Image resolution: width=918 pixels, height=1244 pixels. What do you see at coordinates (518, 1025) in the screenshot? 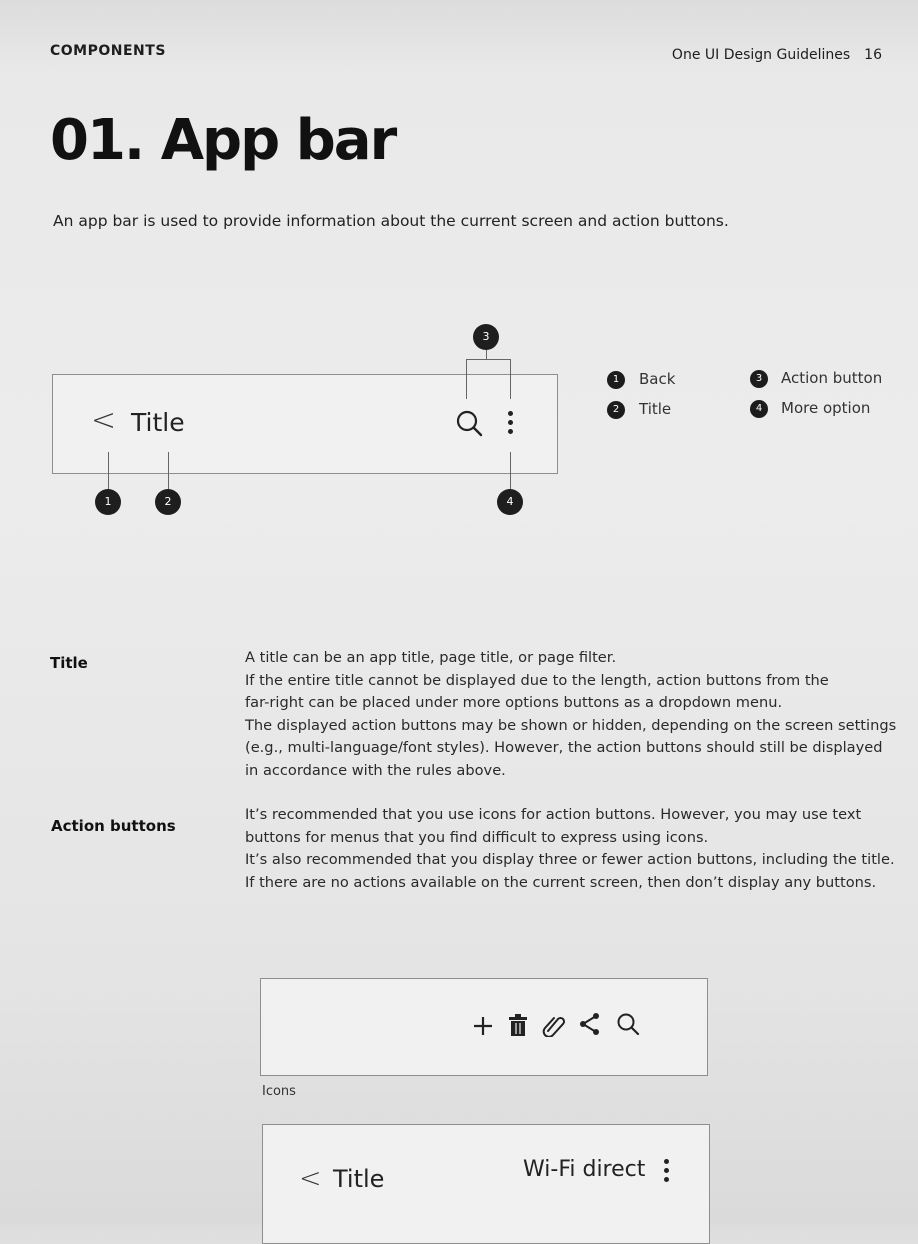
I see `trash-icon` at bounding box center [518, 1025].